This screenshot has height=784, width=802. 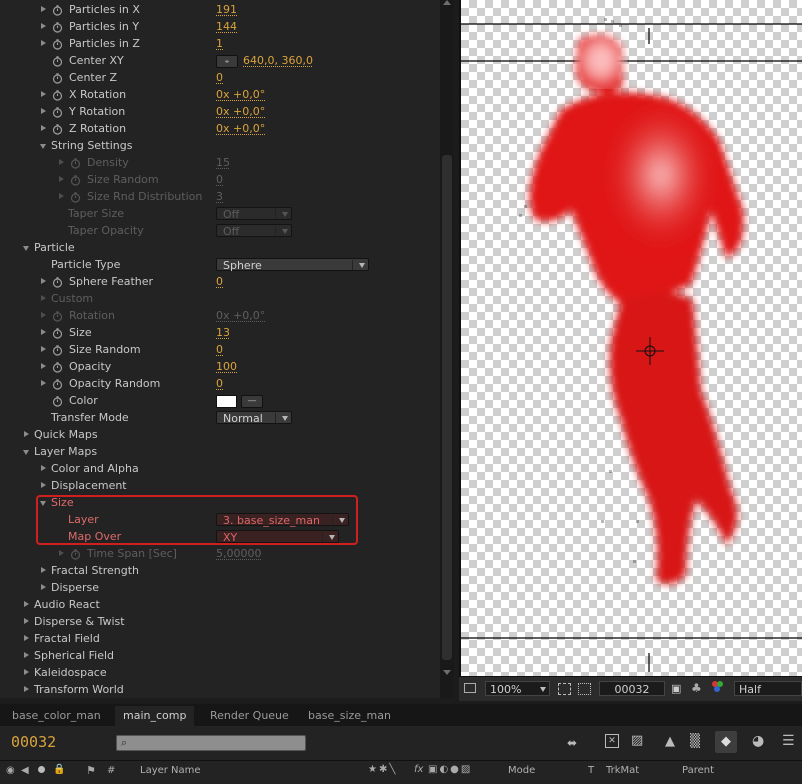 What do you see at coordinates (517, 688) in the screenshot?
I see `zoom-dropdown: 100%` at bounding box center [517, 688].